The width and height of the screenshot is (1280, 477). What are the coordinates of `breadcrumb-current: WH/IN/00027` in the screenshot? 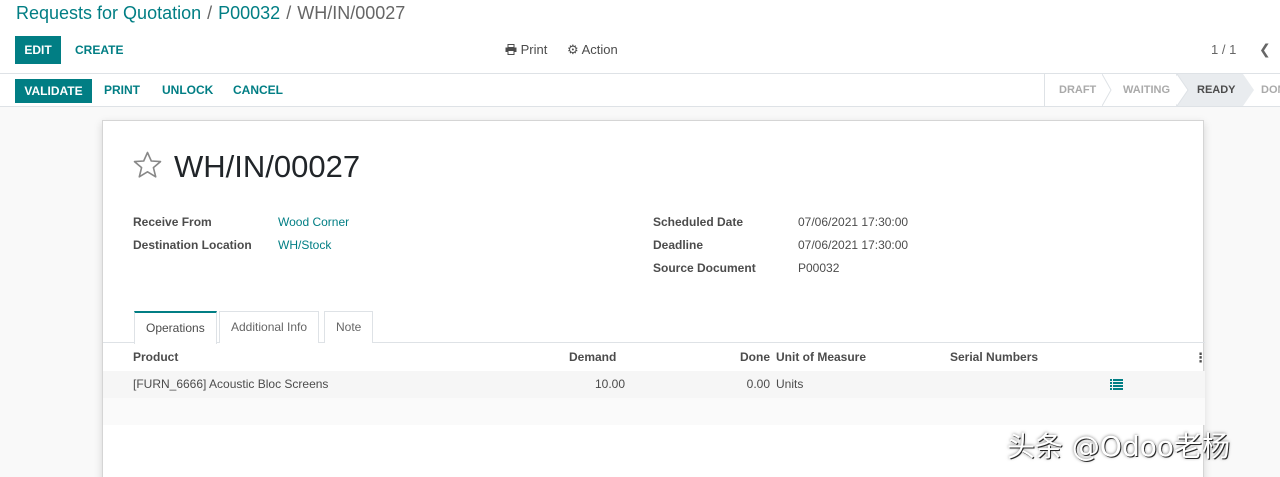 It's located at (351, 13).